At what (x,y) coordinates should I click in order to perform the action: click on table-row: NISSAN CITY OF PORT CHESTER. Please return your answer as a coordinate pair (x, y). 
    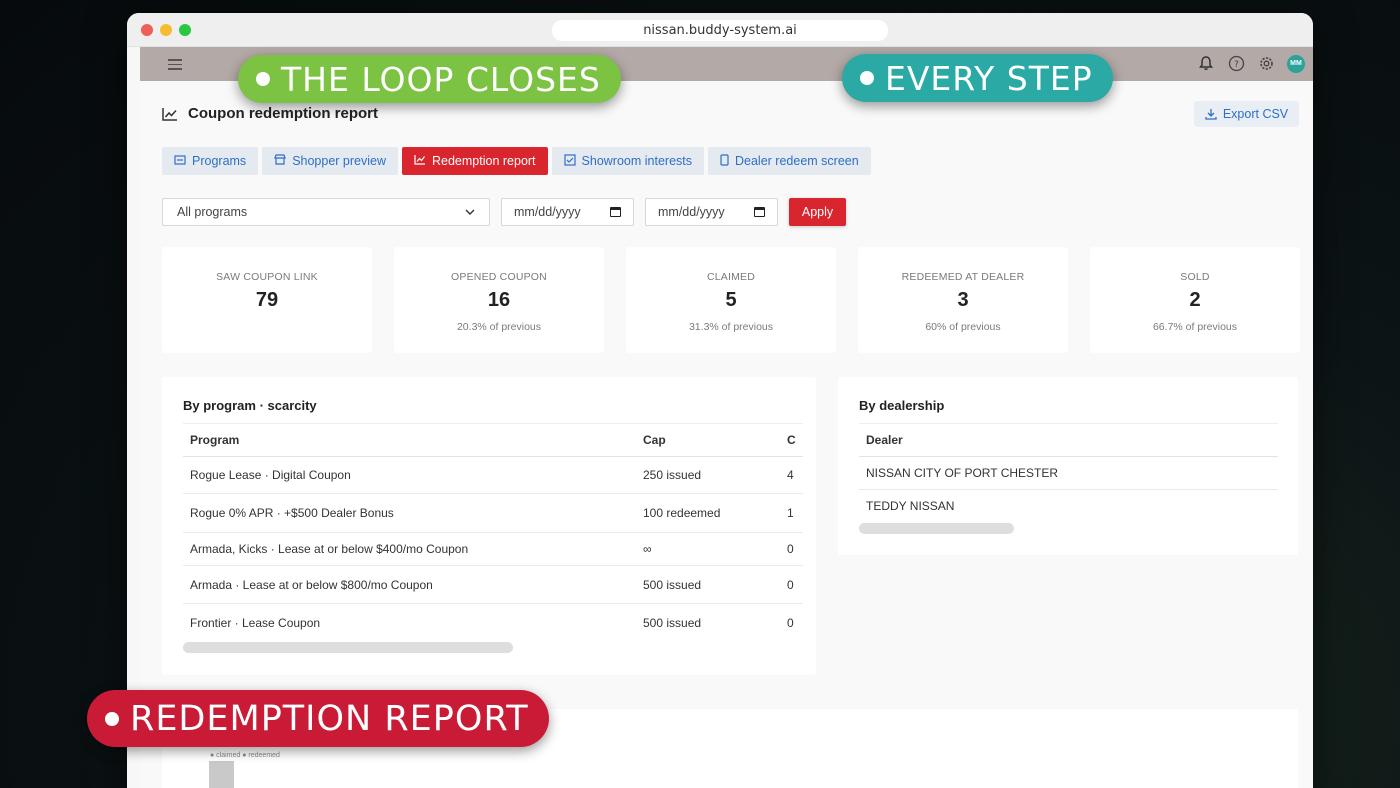
    Looking at the image, I should click on (1068, 473).